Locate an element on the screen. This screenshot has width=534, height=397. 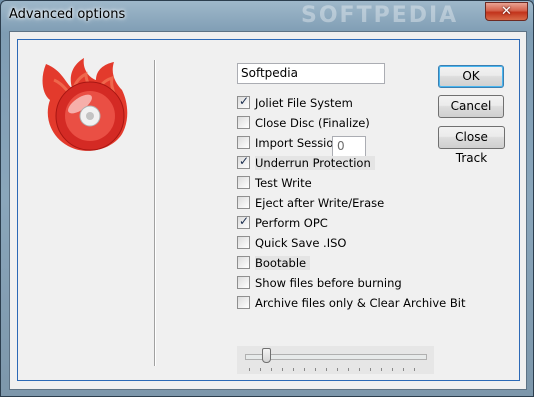
option-joliet-file-system: ✓ Joliet File System is located at coordinates (295, 102).